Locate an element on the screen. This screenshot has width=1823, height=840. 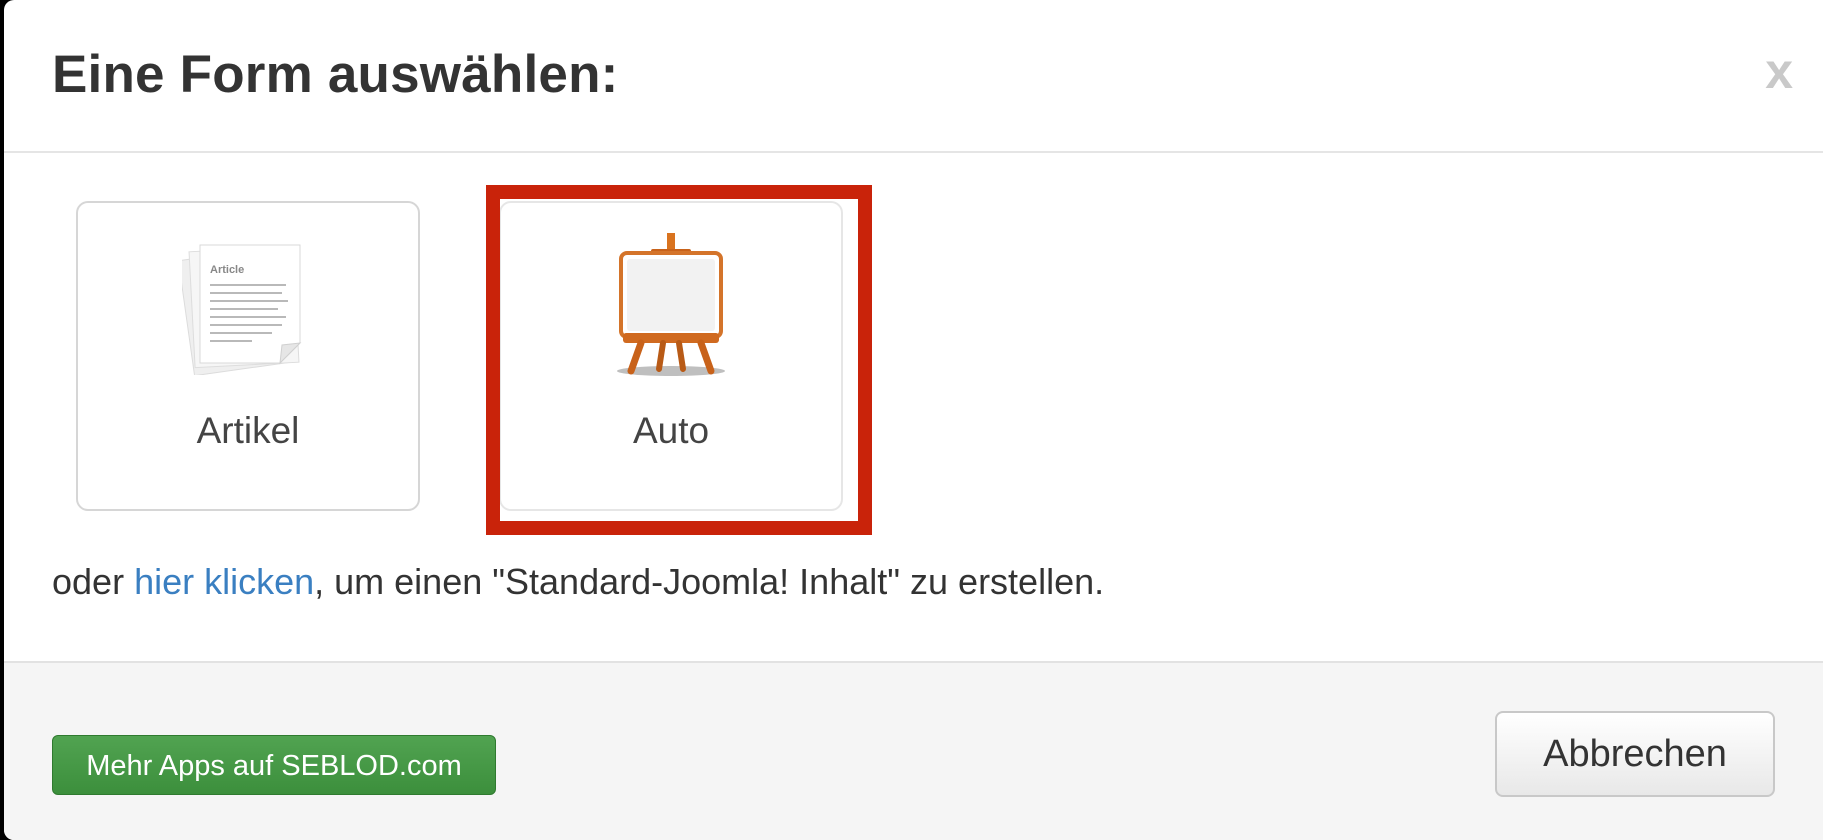
close-button: x is located at coordinates (1779, 71).